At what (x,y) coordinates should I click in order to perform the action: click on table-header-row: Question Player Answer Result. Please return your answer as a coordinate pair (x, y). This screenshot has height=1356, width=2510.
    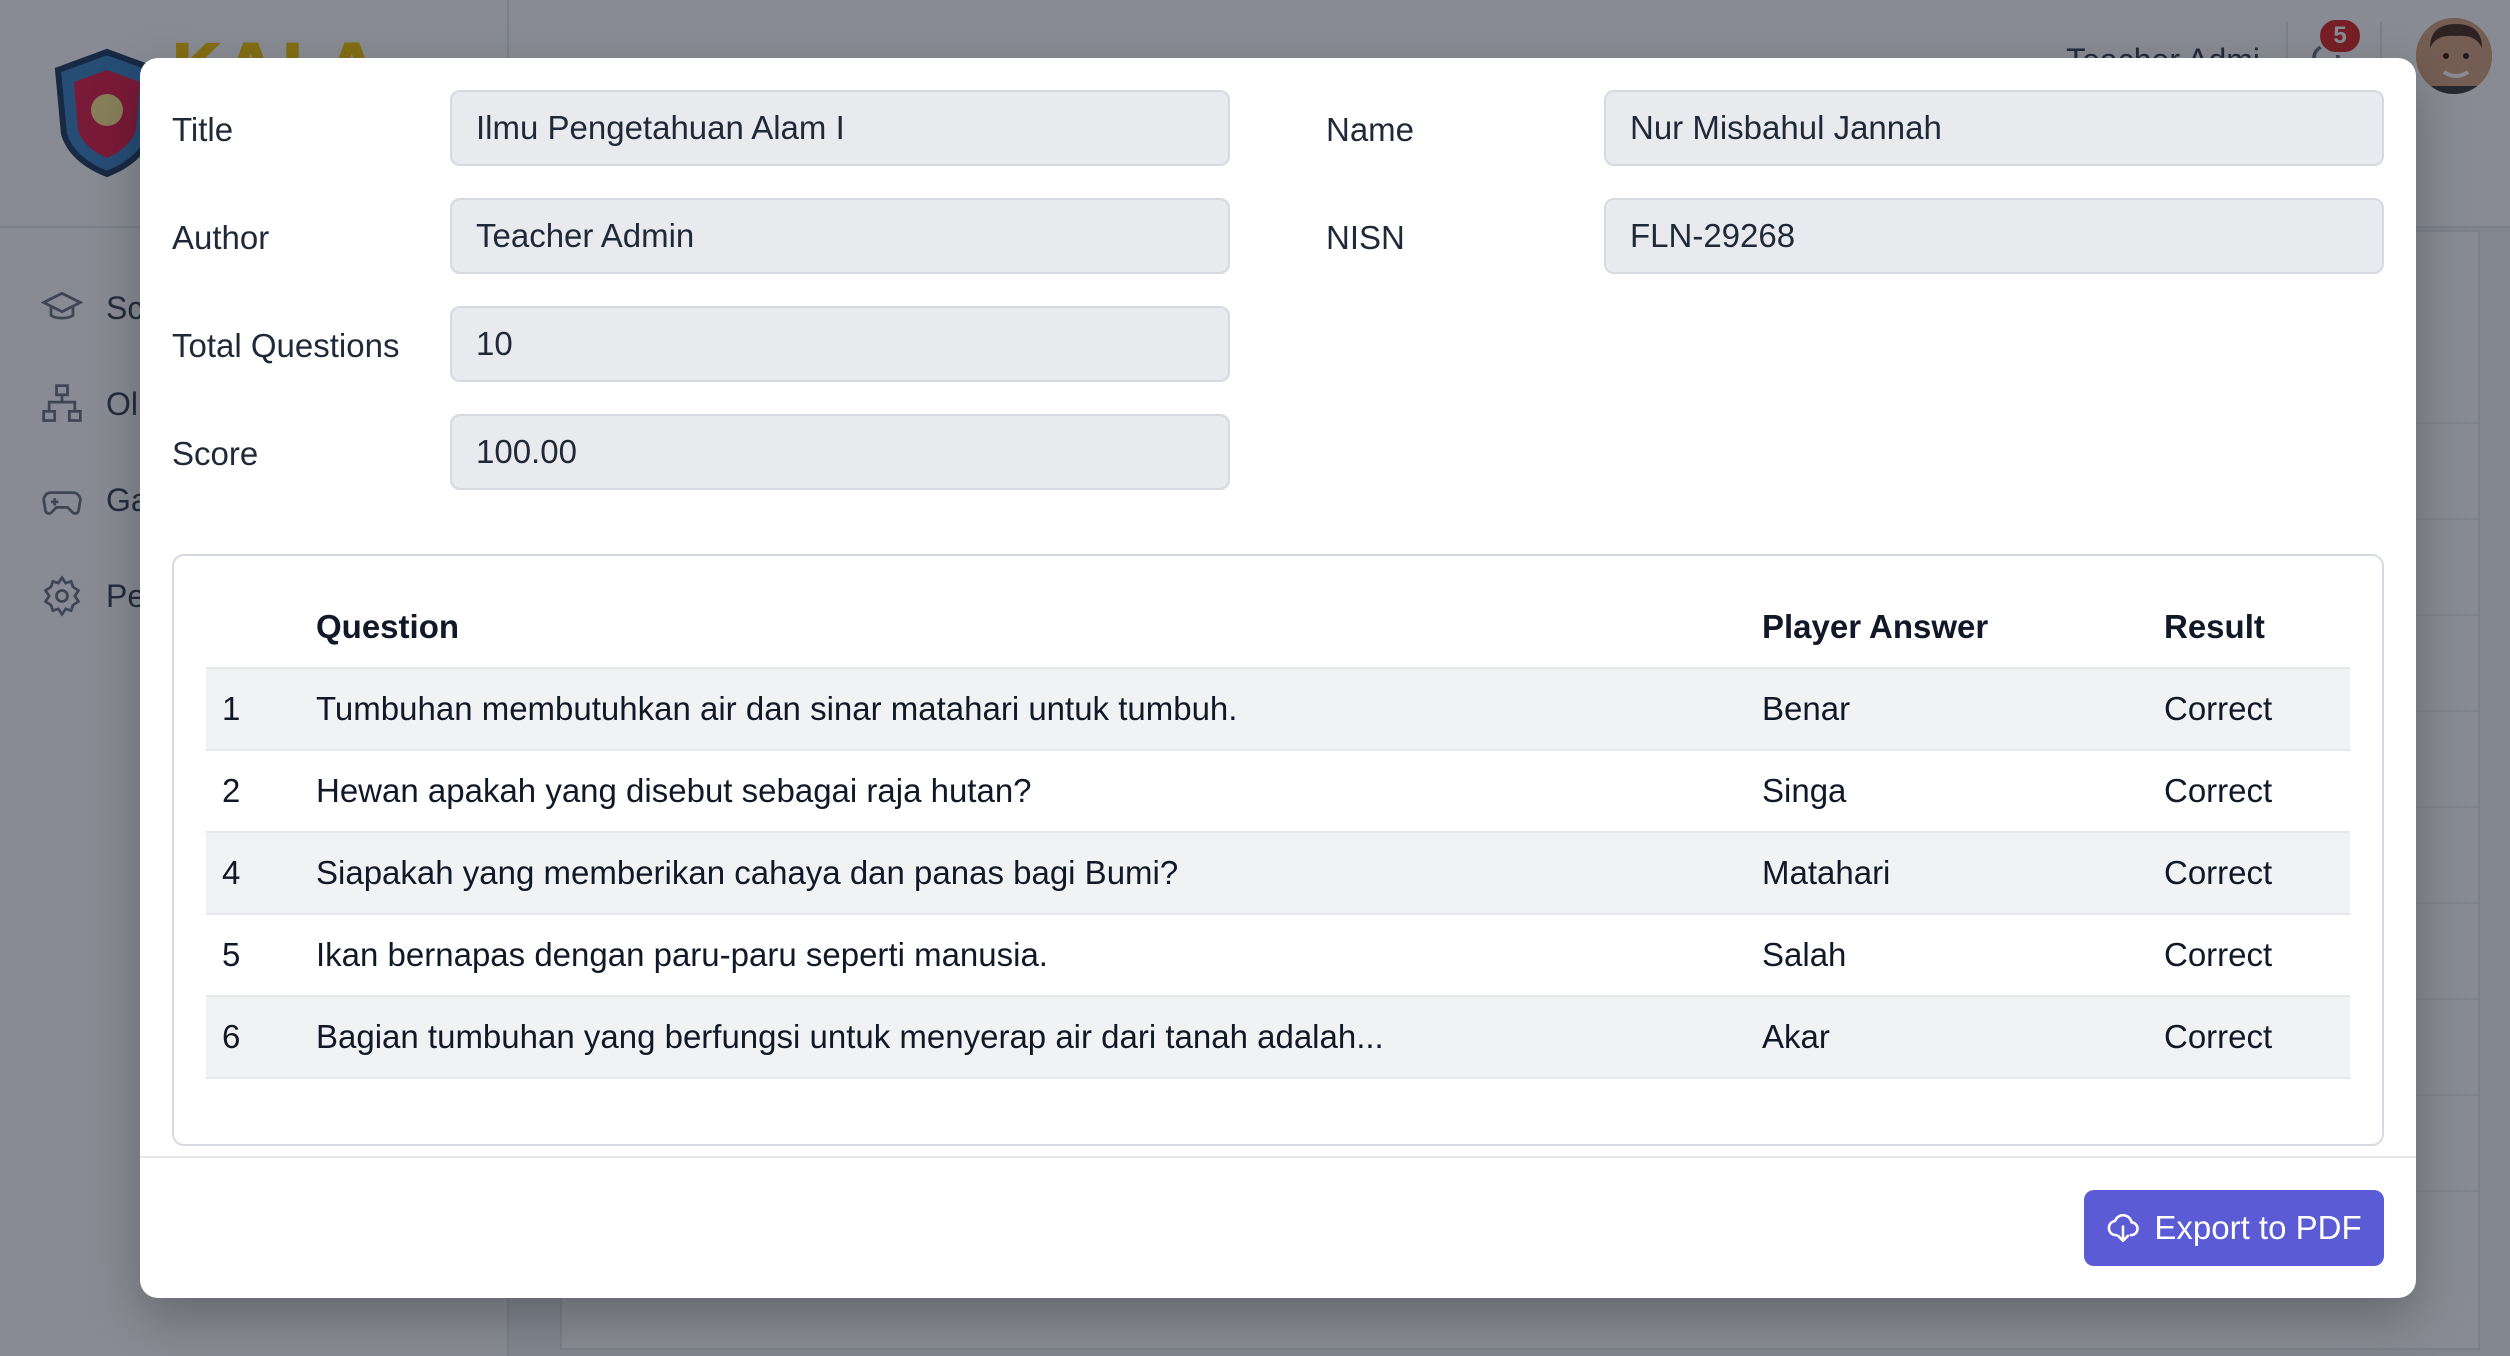
    Looking at the image, I should click on (1278, 627).